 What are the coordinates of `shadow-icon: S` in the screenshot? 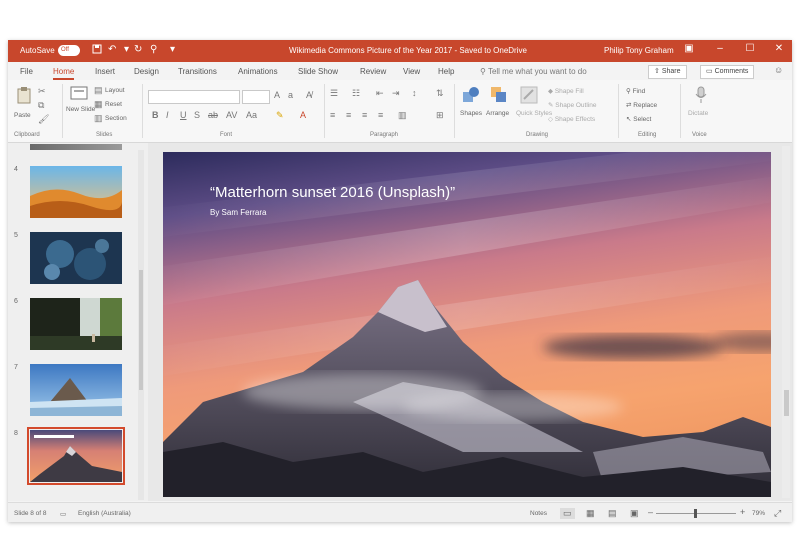 It's located at (197, 115).